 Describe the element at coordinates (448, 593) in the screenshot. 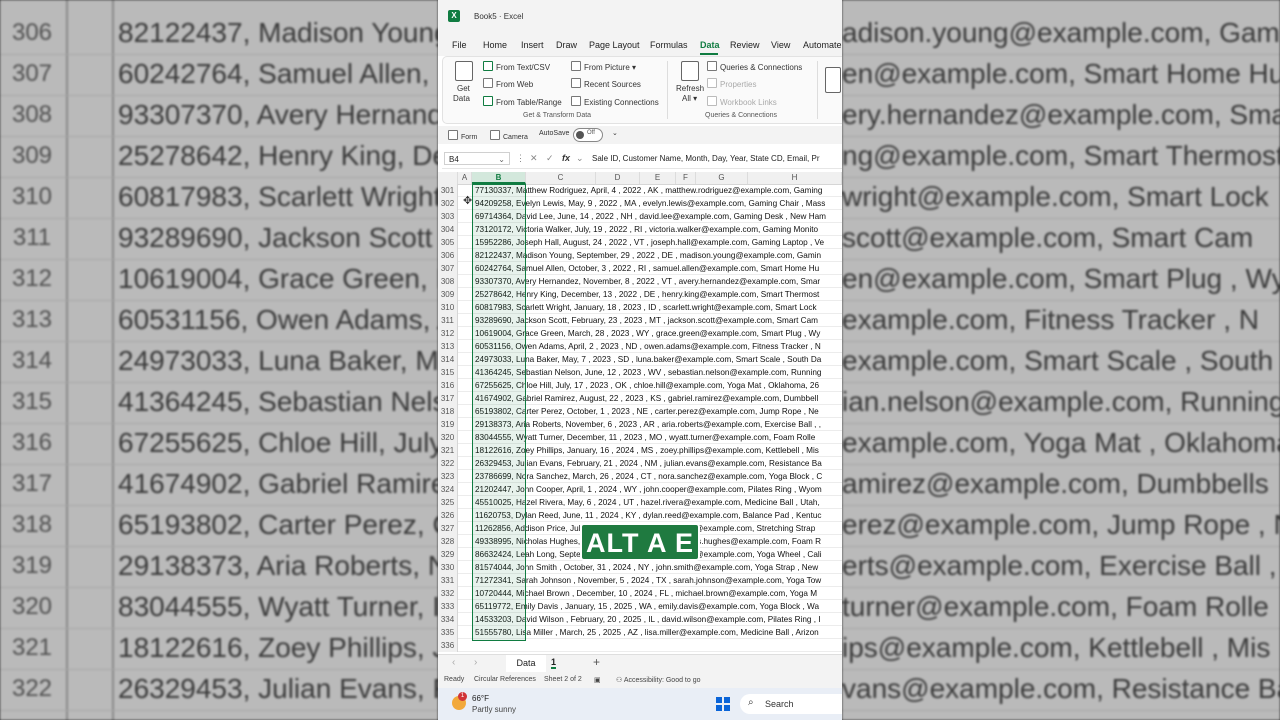

I see `row-number: 332` at that location.